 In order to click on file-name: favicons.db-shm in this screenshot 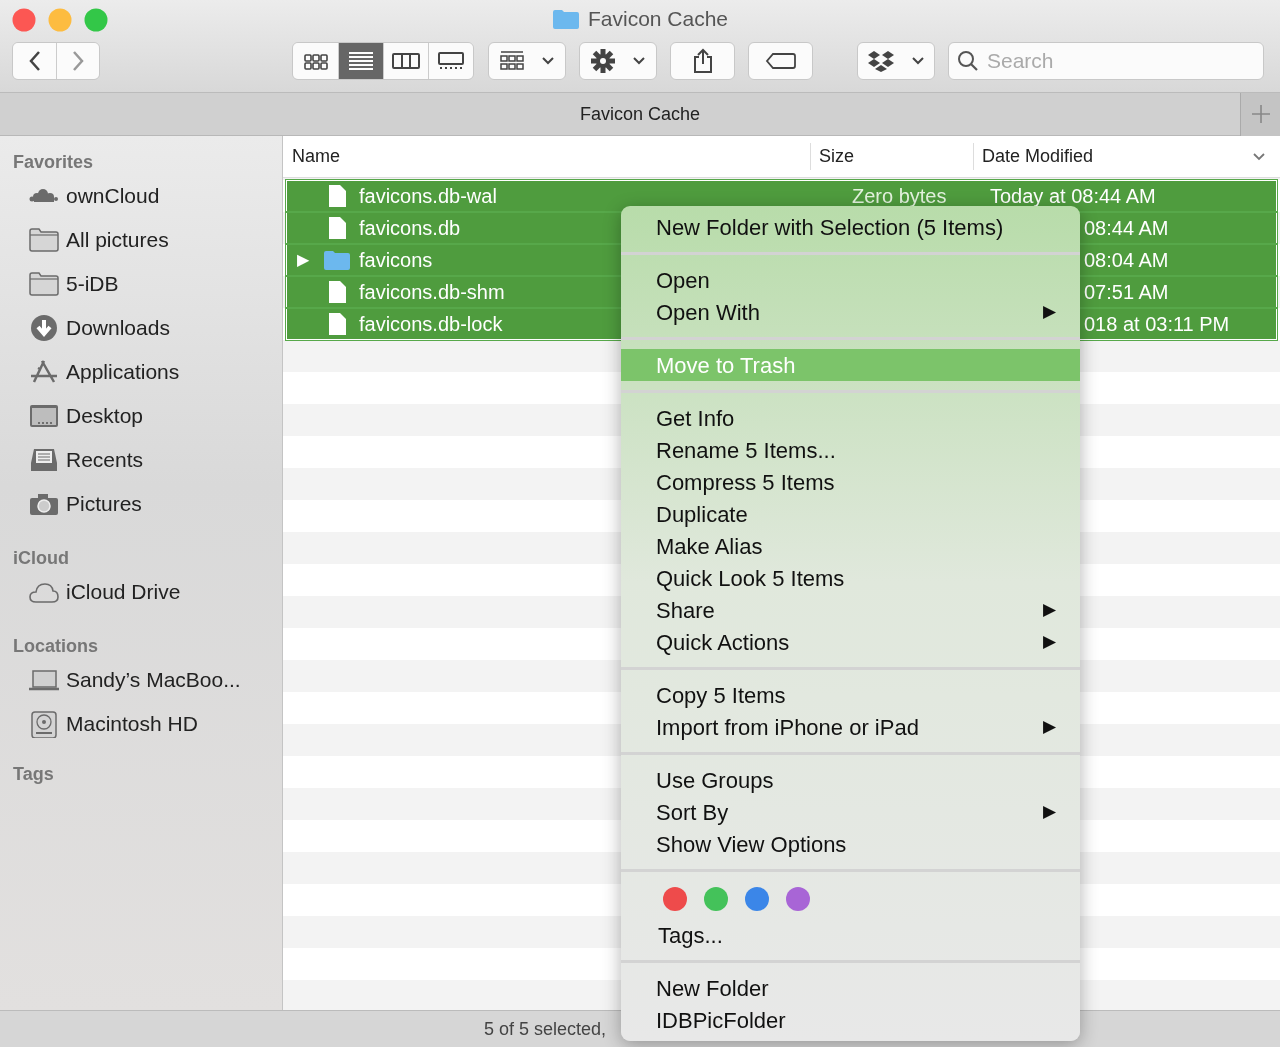, I will do `click(432, 292)`.